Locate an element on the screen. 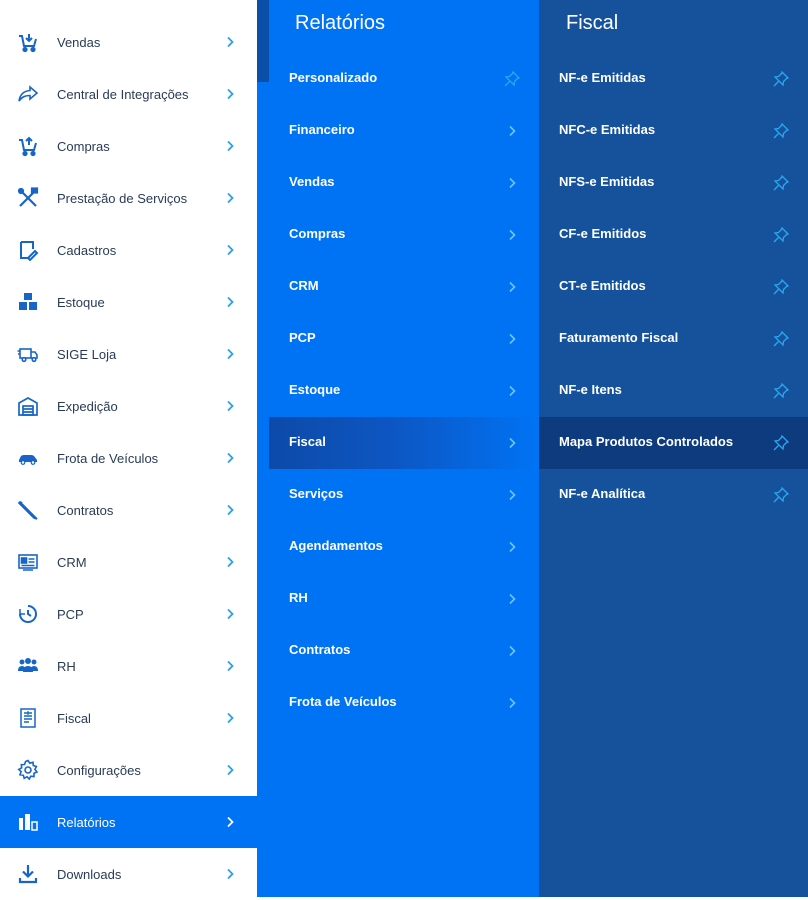 The height and width of the screenshot is (900, 808). report-item-label: Mapa Produtos Controlados is located at coordinates (646, 441).